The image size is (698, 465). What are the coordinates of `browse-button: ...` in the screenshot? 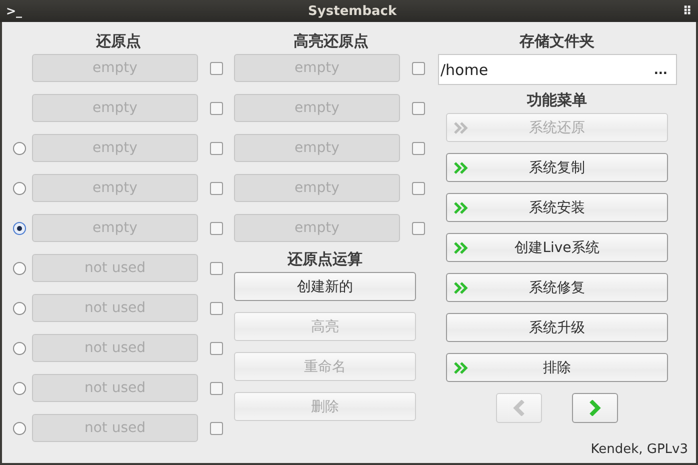 It's located at (661, 69).